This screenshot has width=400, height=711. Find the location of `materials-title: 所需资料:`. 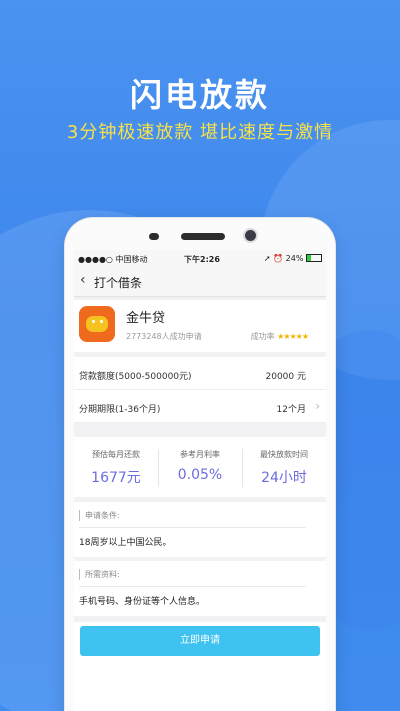

materials-title: 所需资料: is located at coordinates (99, 574).